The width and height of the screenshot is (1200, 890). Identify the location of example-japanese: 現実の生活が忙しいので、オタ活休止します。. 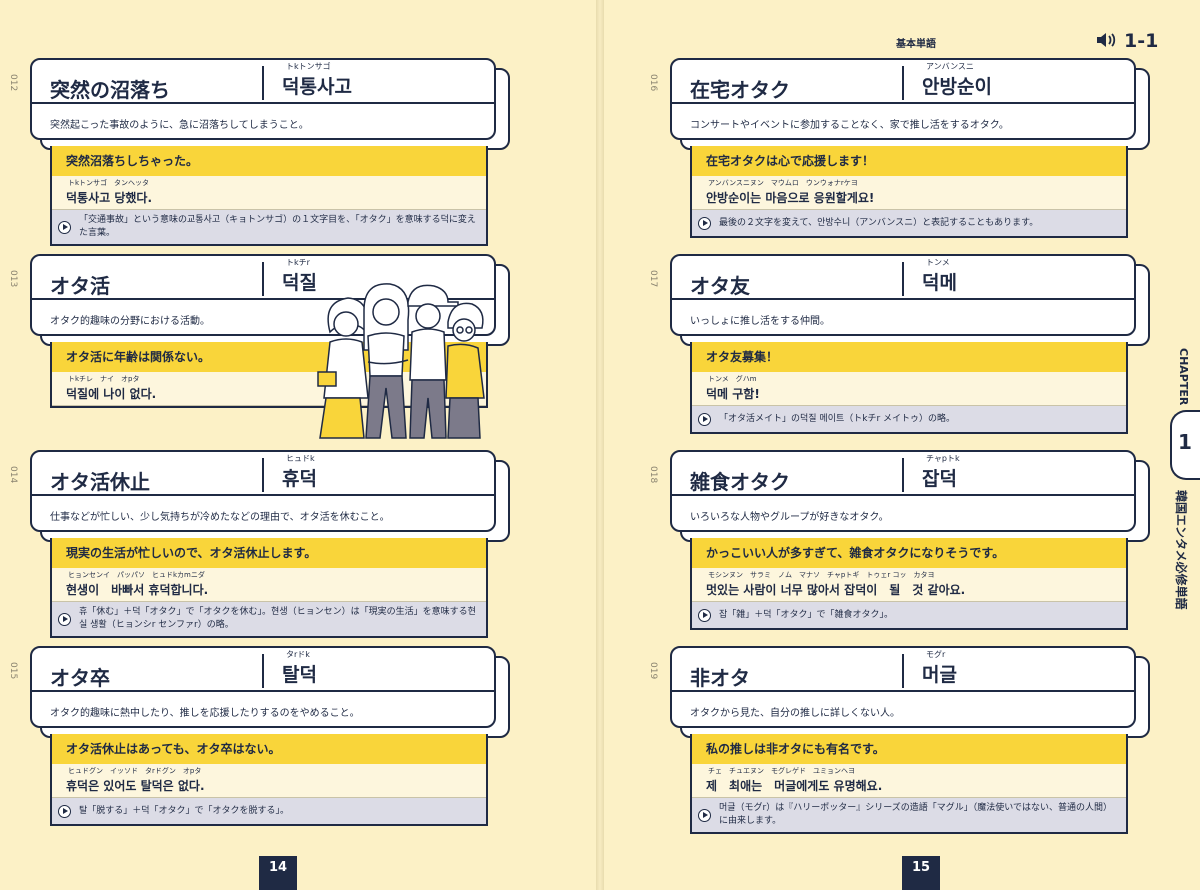
(269, 553).